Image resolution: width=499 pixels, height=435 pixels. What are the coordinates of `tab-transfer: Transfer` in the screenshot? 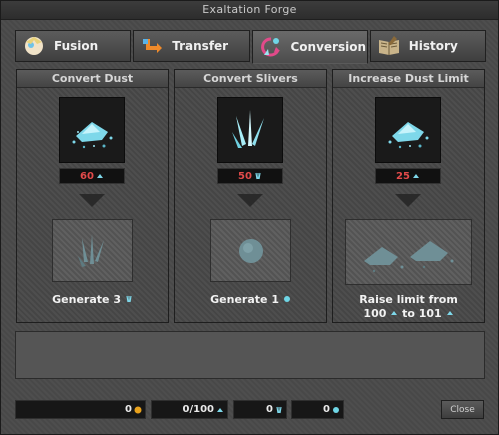 It's located at (191, 46).